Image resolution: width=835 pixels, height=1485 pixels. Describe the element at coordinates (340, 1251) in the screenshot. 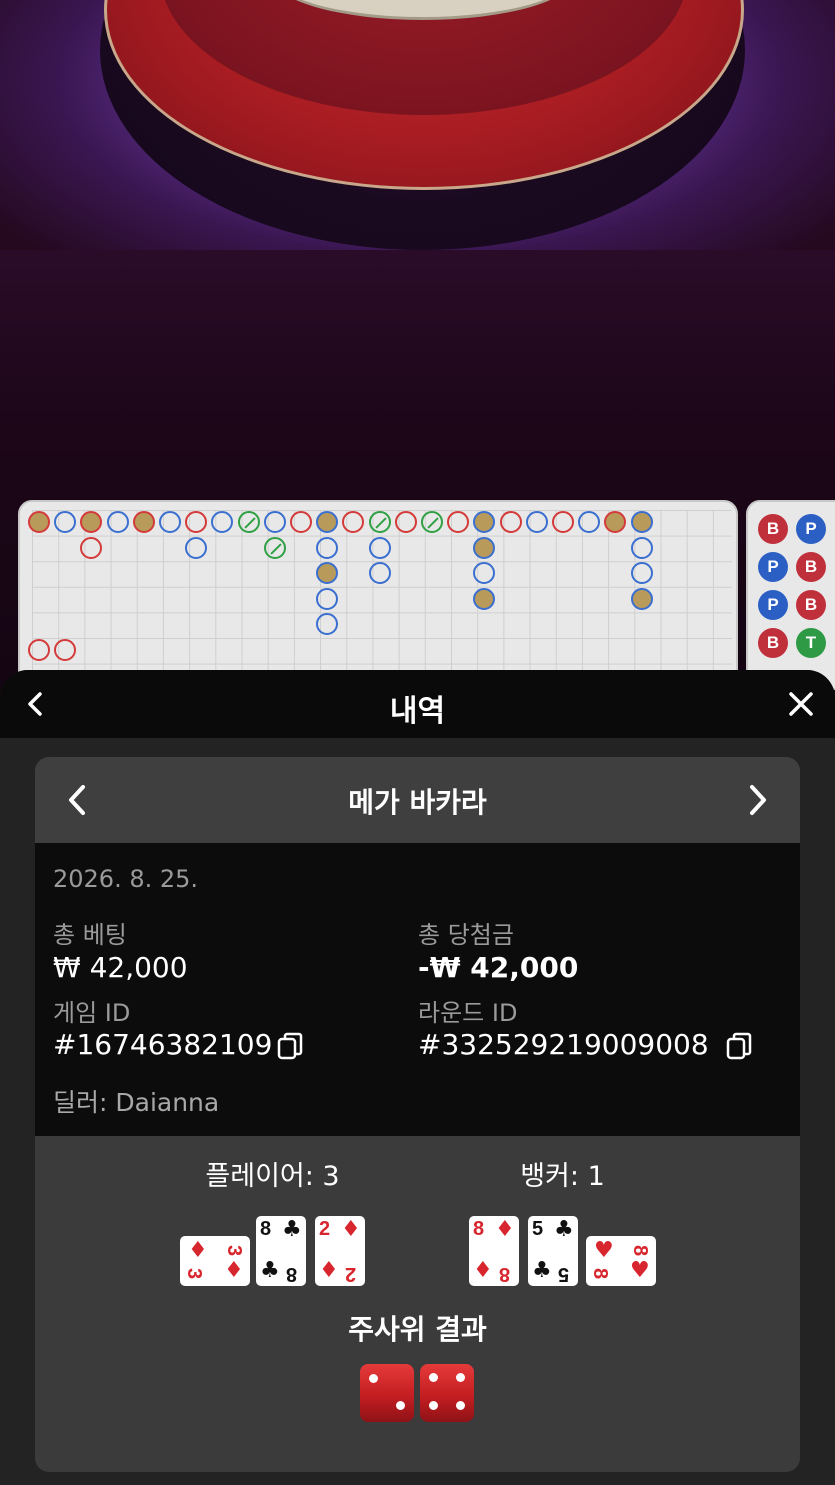

I see `player-card-1: 2 ♦ ♦ 2` at that location.